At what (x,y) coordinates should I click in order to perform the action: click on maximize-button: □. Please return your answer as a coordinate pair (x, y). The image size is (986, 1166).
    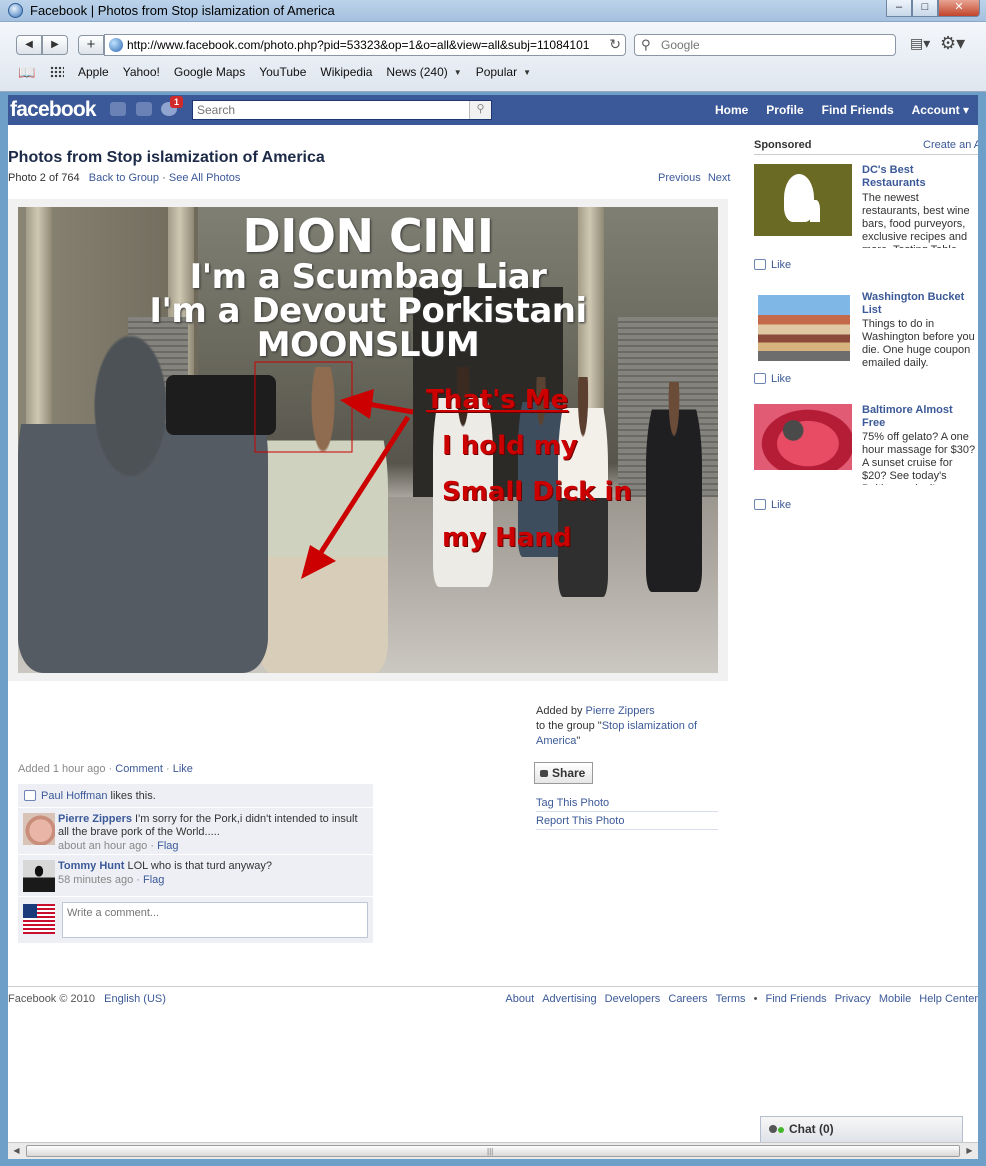
    Looking at the image, I should click on (925, 8).